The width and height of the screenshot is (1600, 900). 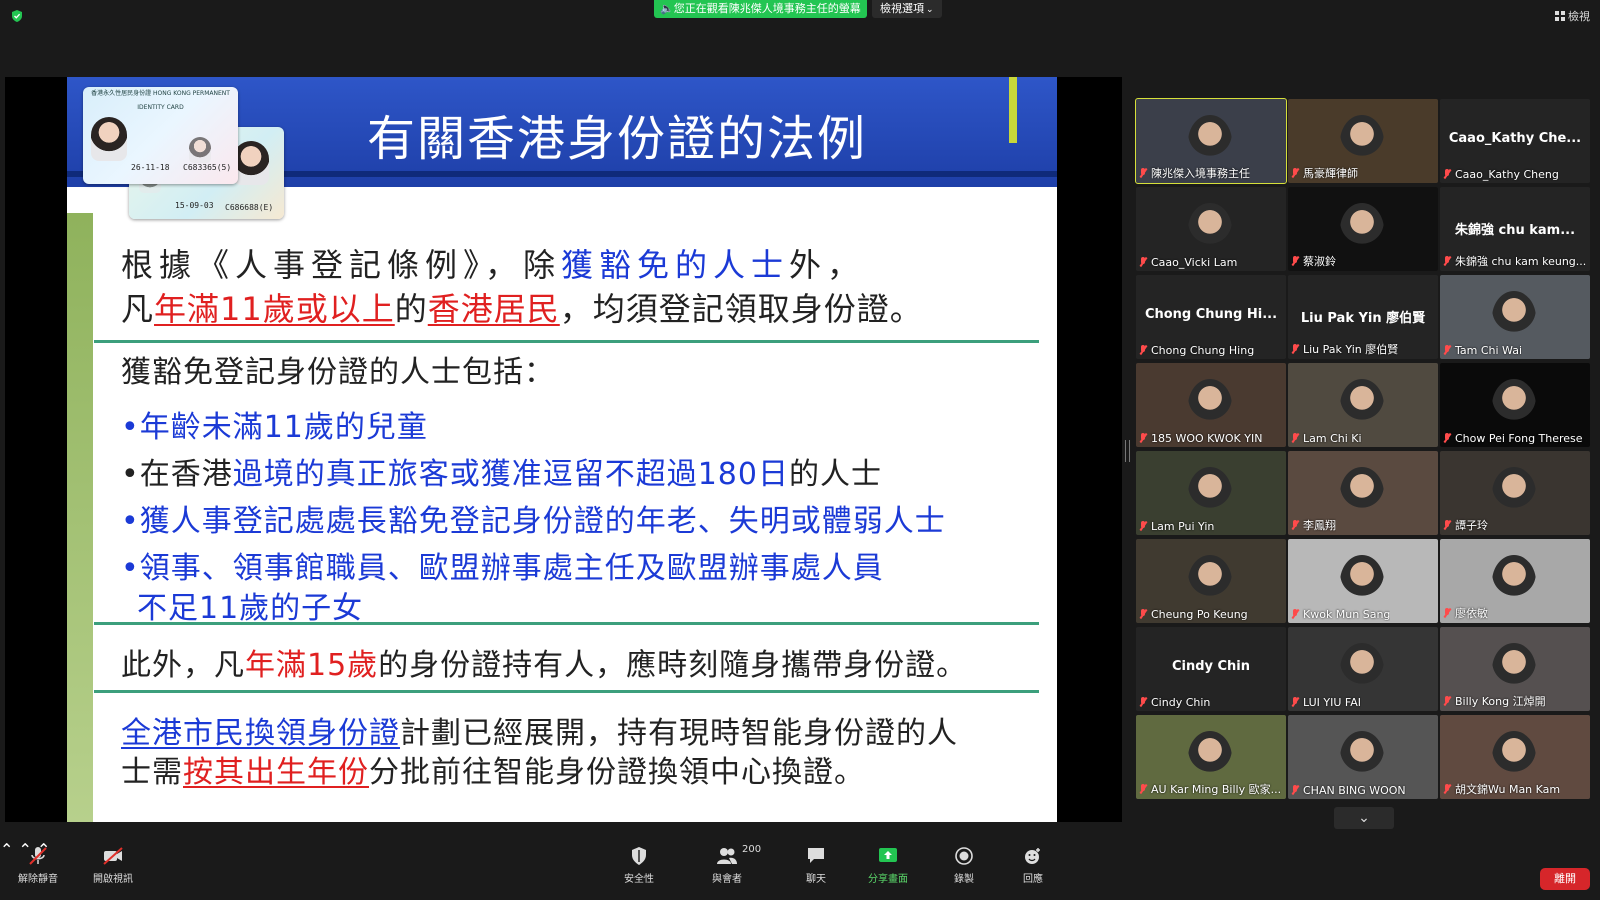 I want to click on leave-meeting-button: 離開, so click(x=1565, y=879).